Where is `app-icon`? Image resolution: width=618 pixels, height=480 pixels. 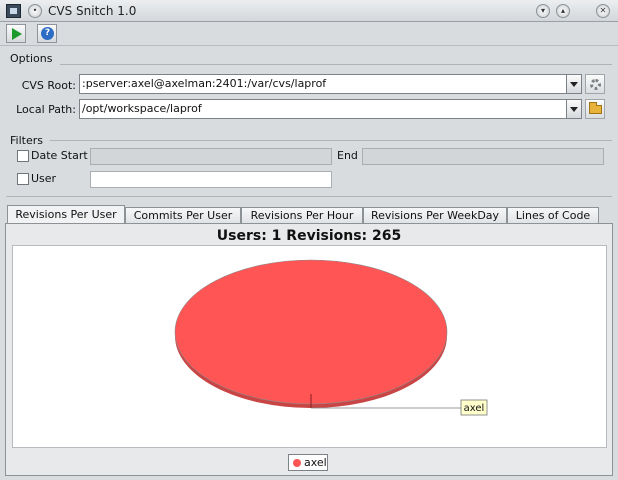
app-icon is located at coordinates (13, 11).